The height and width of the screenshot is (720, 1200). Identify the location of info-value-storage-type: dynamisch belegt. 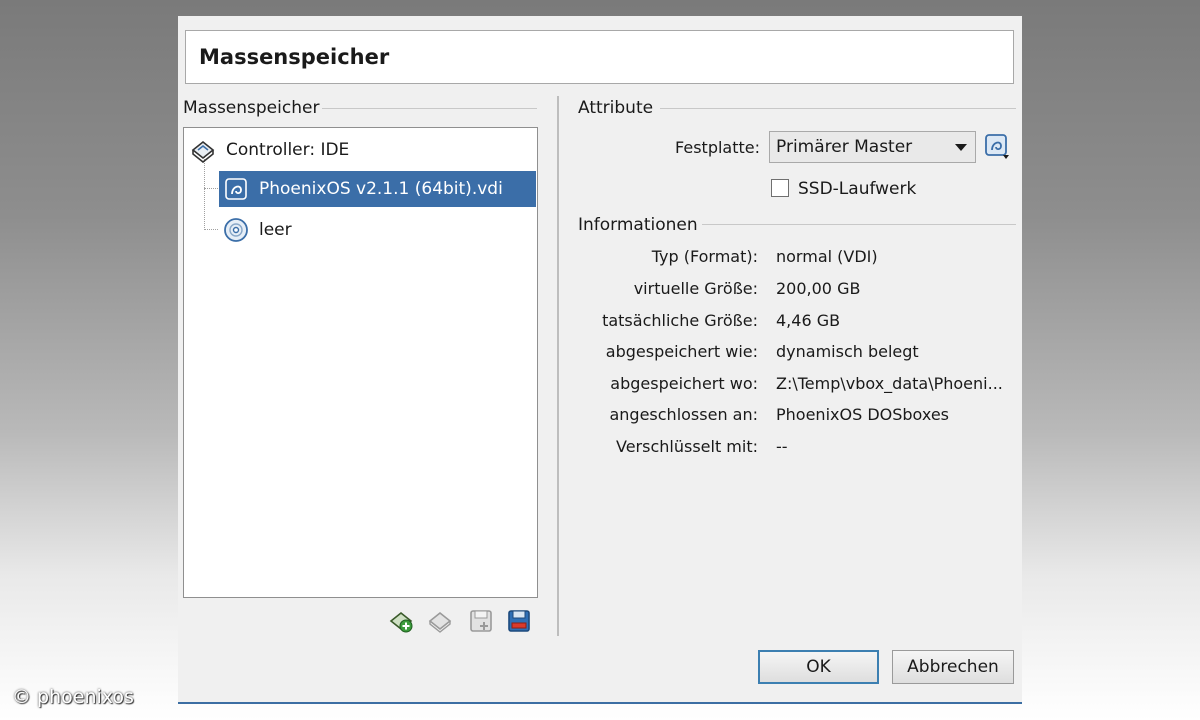
(847, 351).